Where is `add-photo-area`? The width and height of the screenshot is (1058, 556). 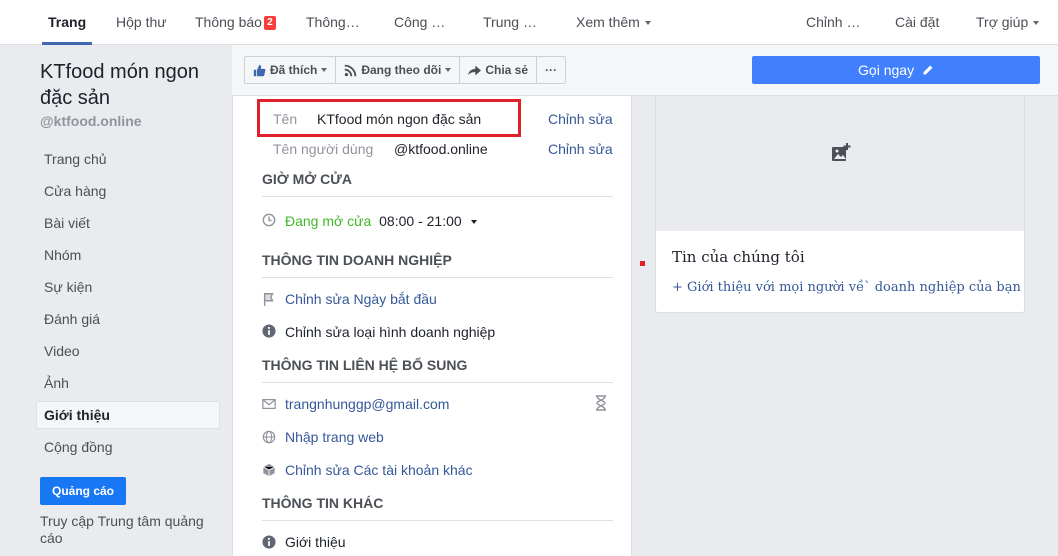 add-photo-area is located at coordinates (840, 163).